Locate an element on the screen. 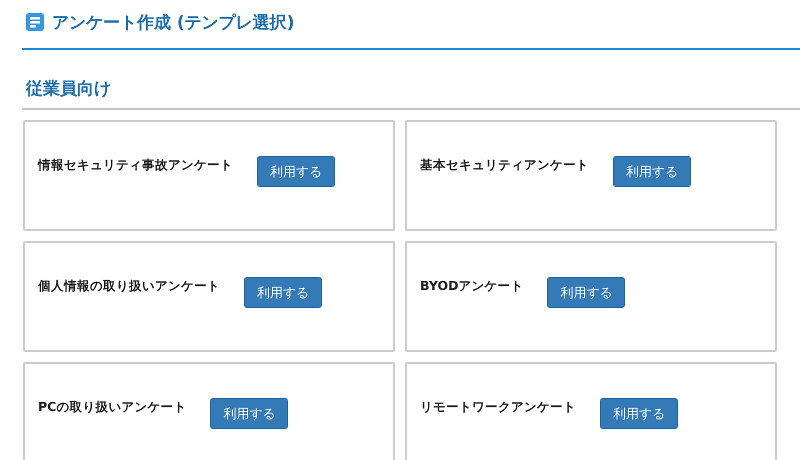  template-name: 個人情報の取り扱いアンケート is located at coordinates (129, 286).